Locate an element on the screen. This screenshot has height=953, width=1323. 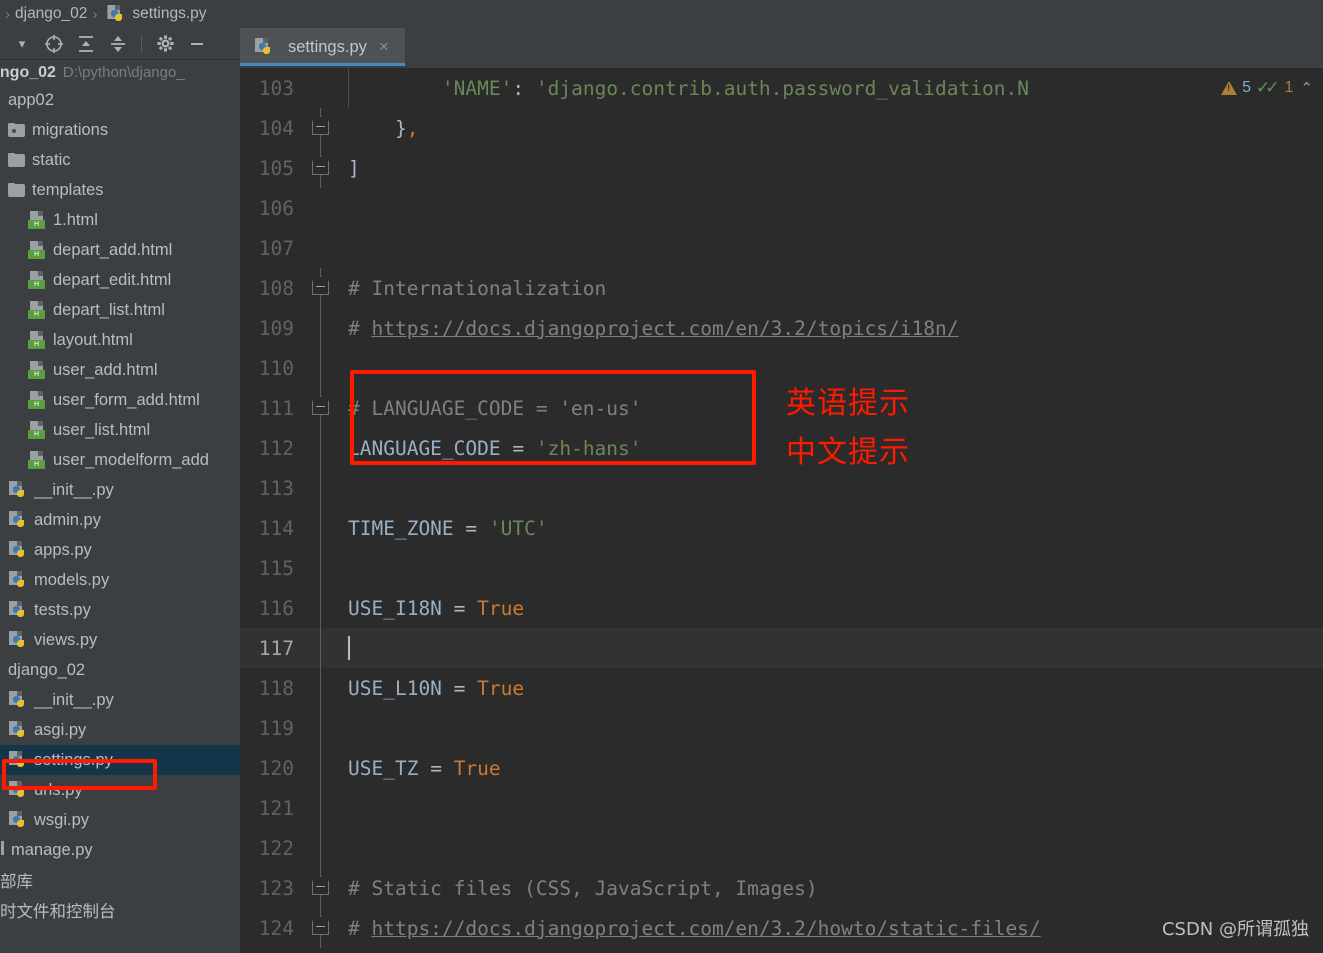
tree-item-user-list-html: Huser_list.html is located at coordinates (120, 430).